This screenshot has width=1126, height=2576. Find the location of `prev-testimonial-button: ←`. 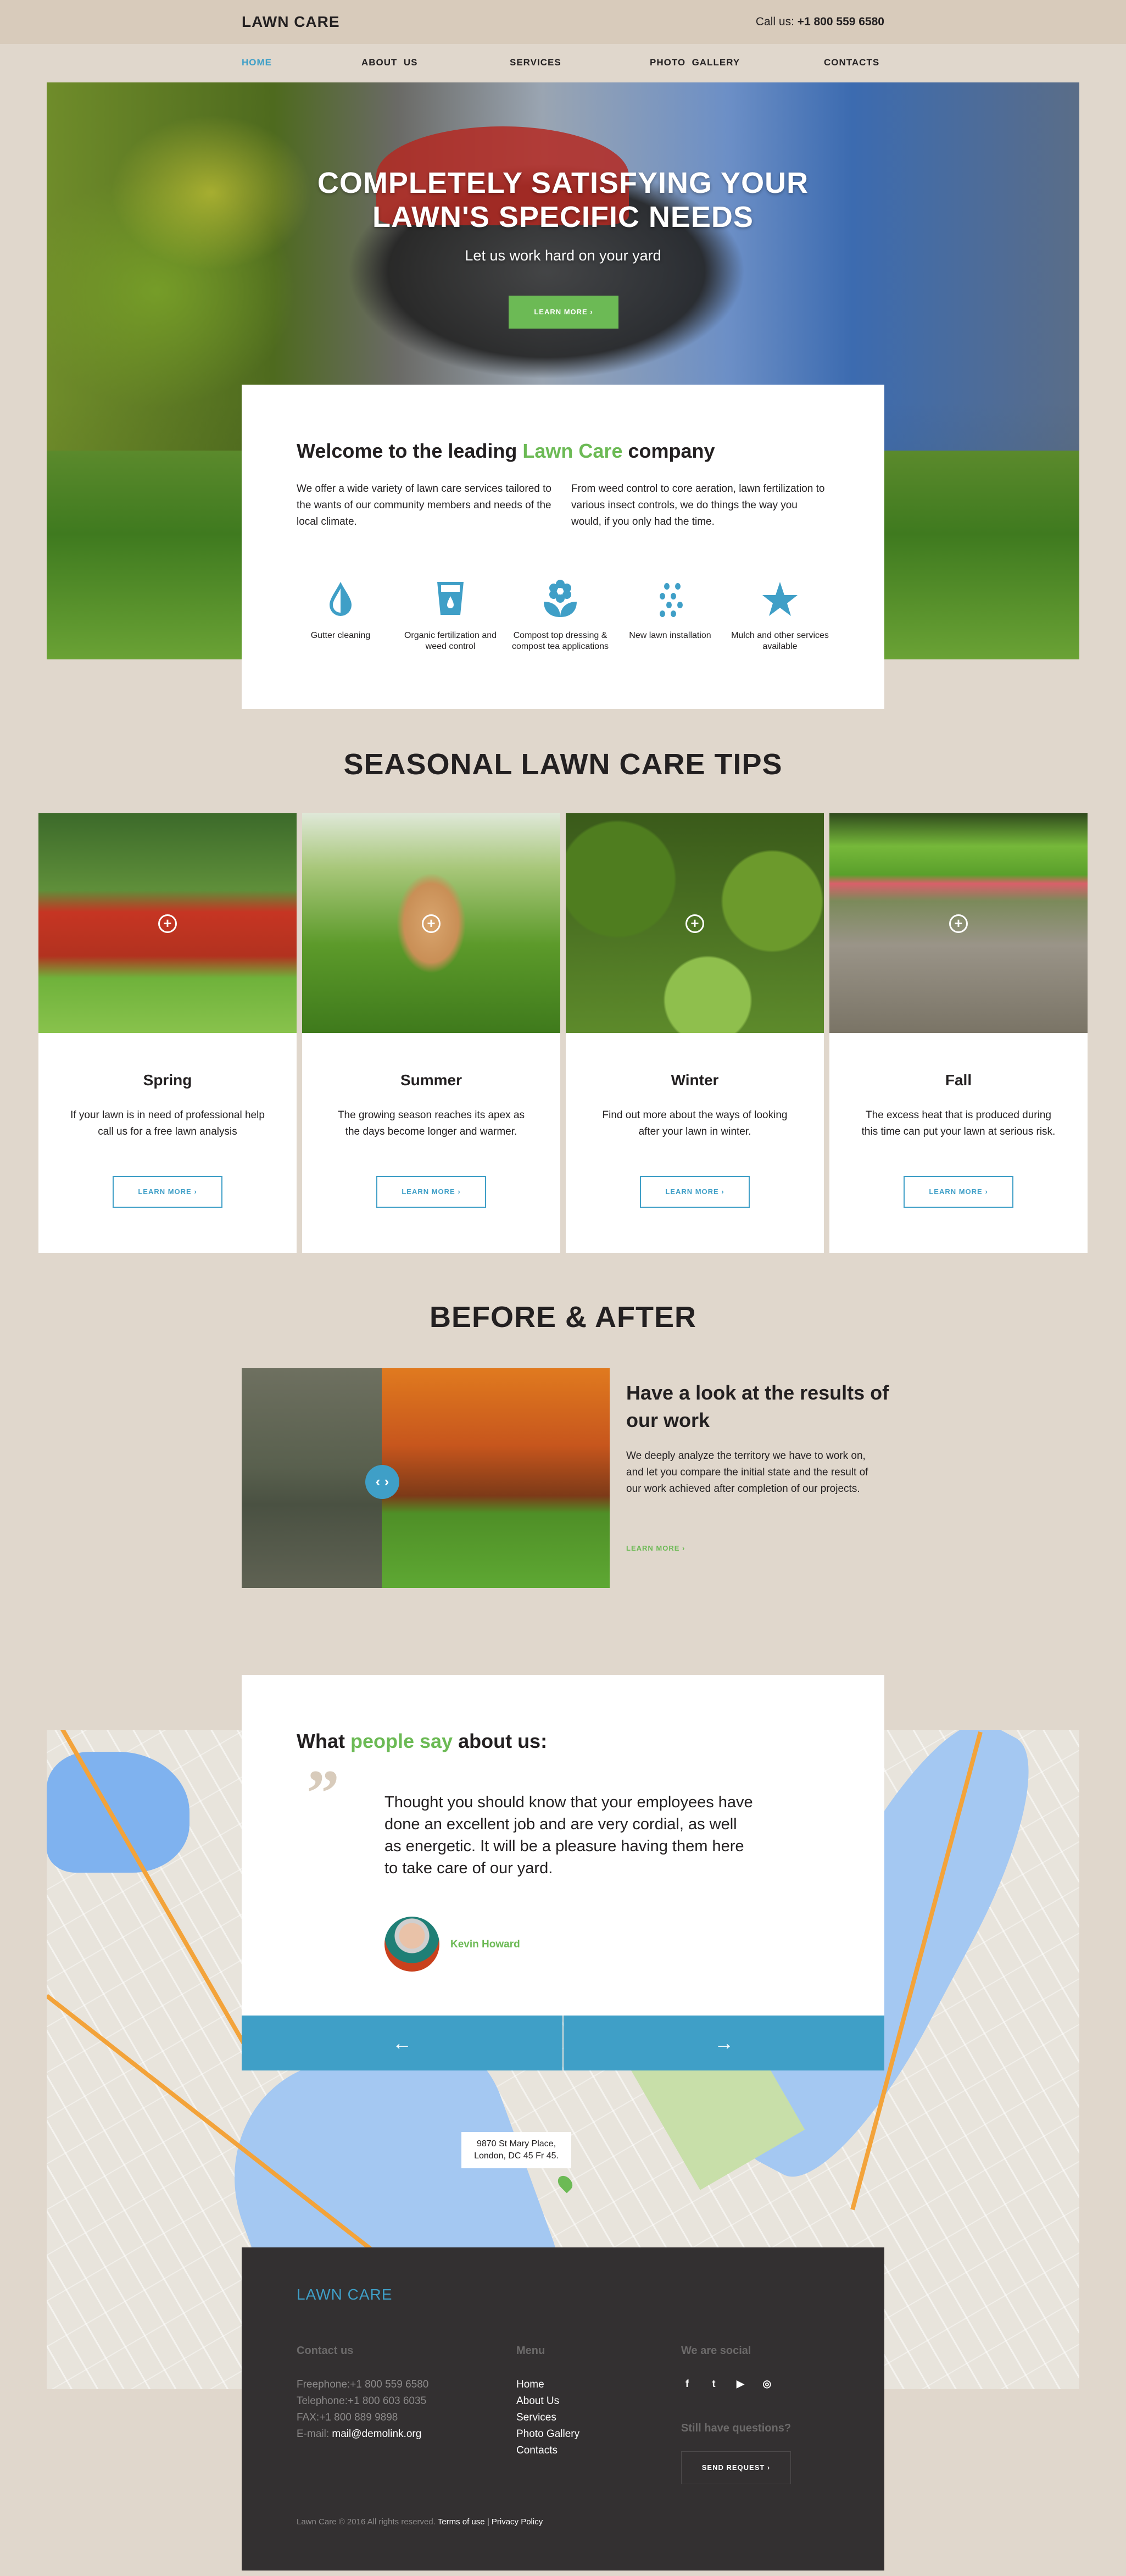

prev-testimonial-button: ← is located at coordinates (402, 2043).